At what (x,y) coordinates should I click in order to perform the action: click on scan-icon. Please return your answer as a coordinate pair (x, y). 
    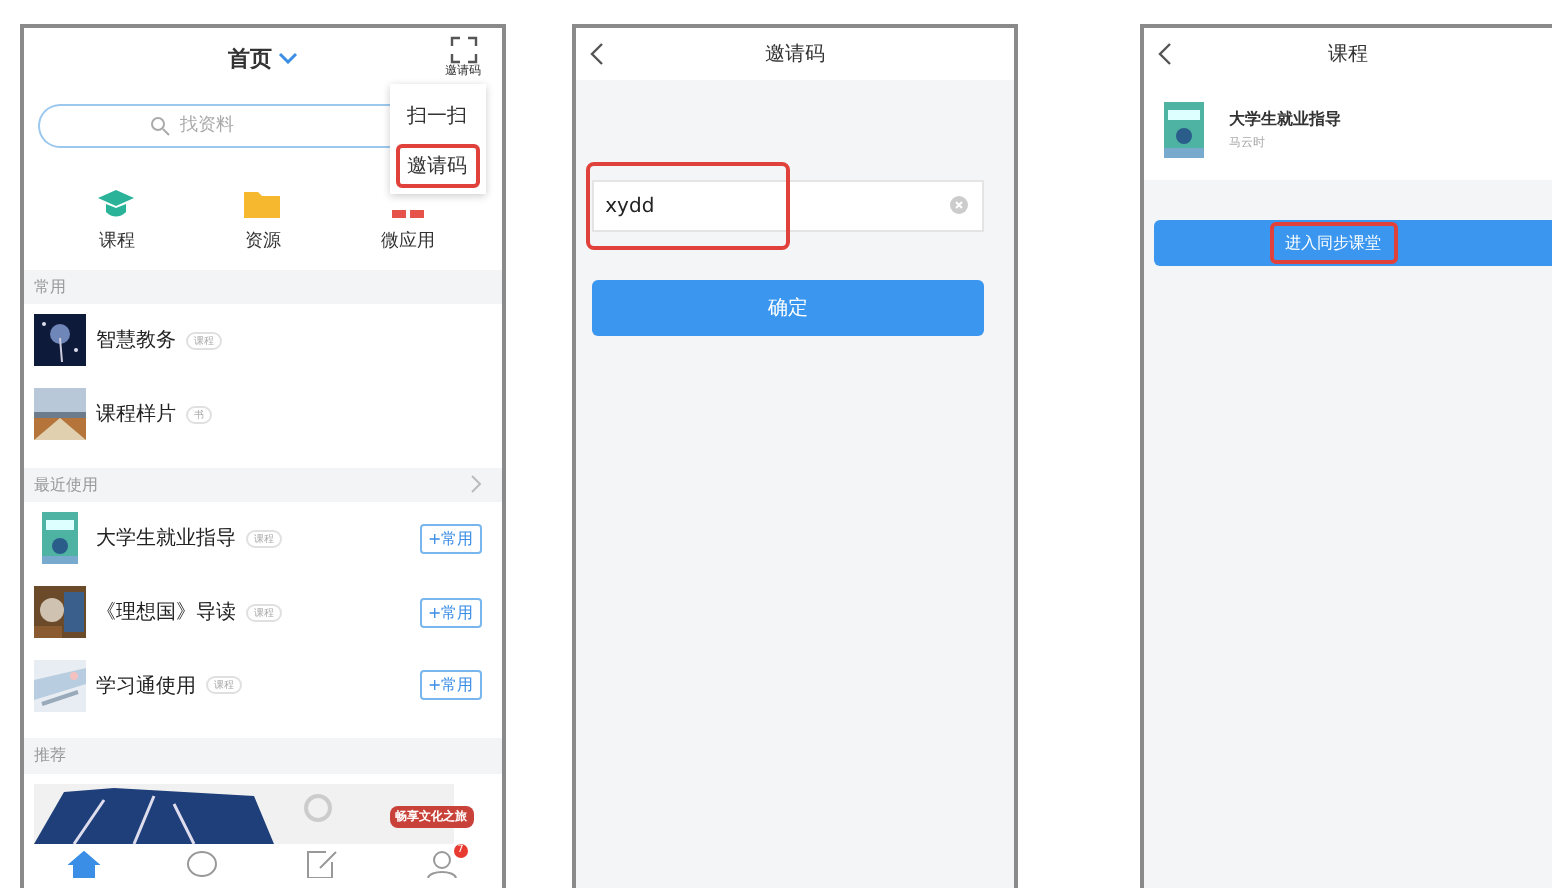
    Looking at the image, I should click on (463, 50).